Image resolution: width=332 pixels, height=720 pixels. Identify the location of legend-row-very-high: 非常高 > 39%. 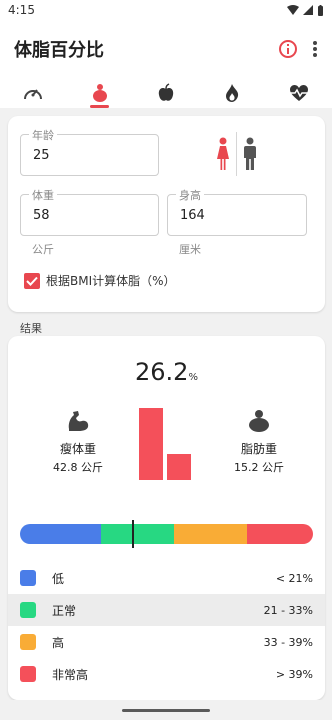
(166, 674).